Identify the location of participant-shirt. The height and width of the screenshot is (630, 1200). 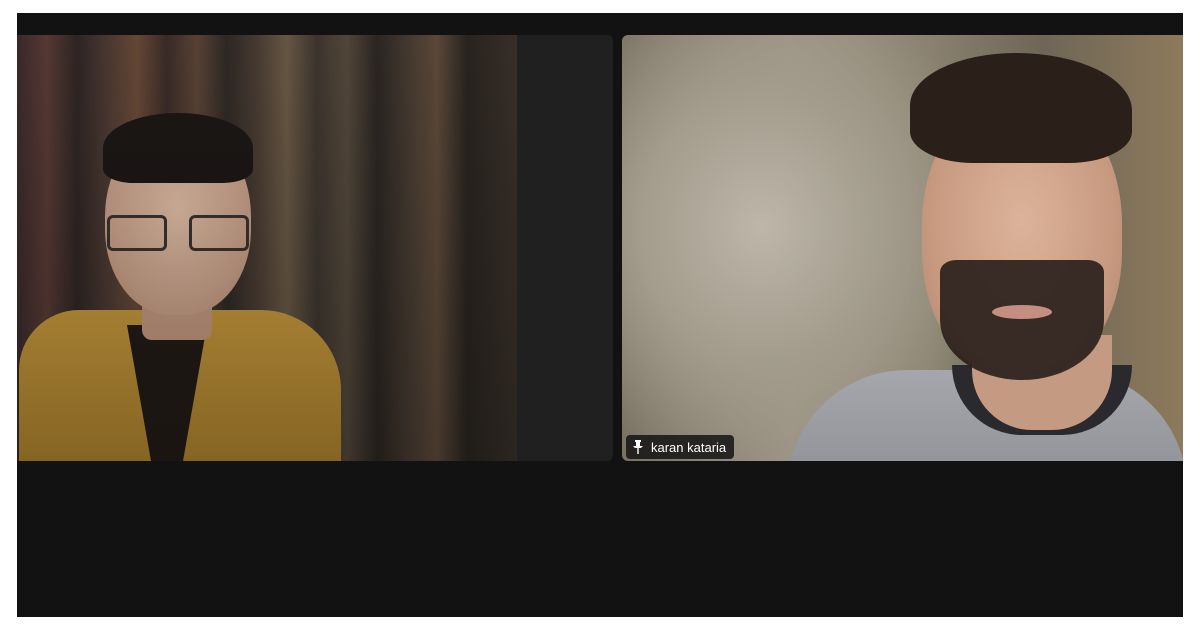
(167, 393).